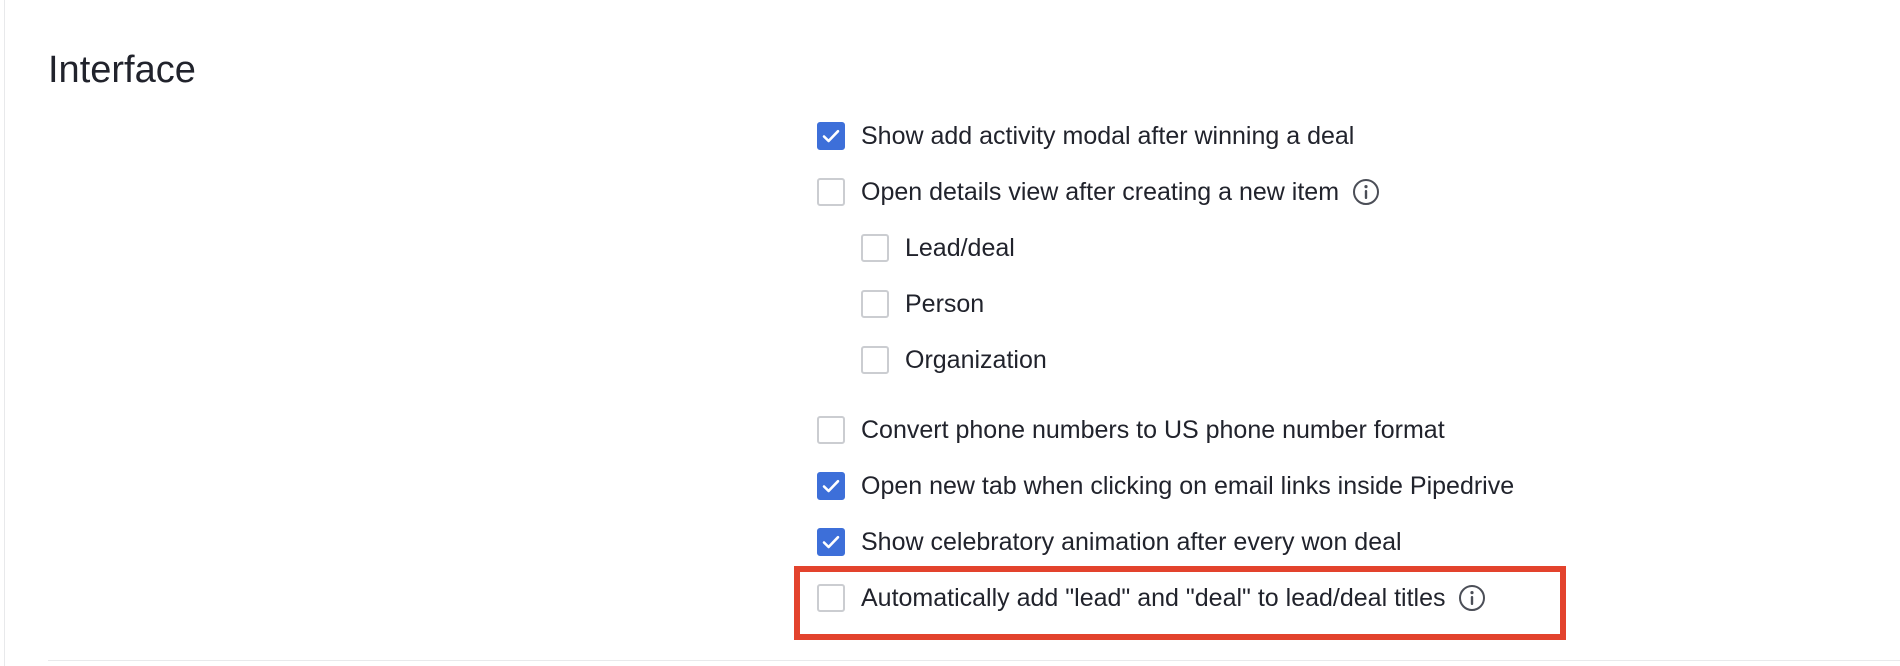 This screenshot has width=1900, height=666. Describe the element at coordinates (831, 598) in the screenshot. I see `checkbox-auto-add-lead-deal-titles` at that location.